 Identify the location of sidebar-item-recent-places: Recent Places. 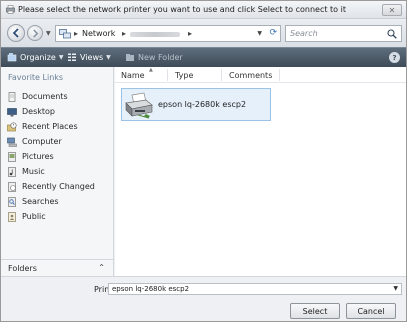
(51, 126).